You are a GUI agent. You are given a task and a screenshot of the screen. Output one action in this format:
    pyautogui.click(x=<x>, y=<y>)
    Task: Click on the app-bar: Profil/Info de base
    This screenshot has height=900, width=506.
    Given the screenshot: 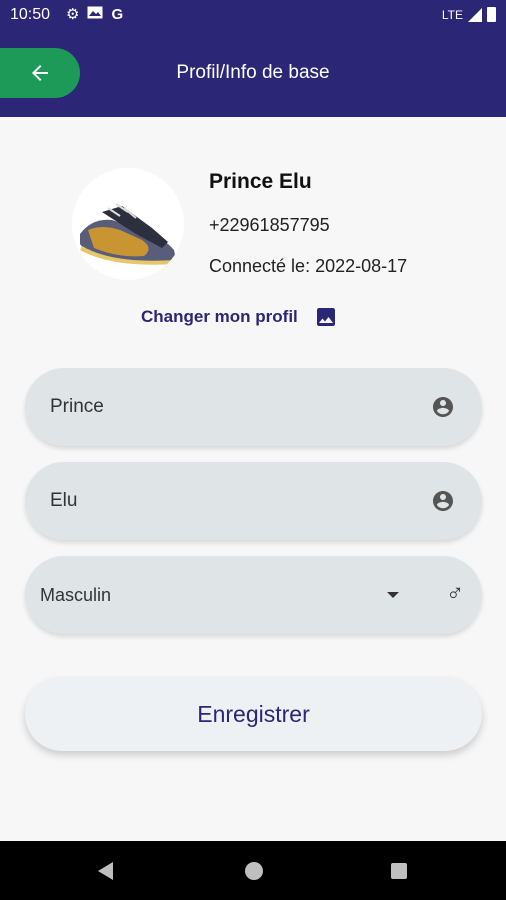 What is the action you would take?
    pyautogui.click(x=253, y=73)
    